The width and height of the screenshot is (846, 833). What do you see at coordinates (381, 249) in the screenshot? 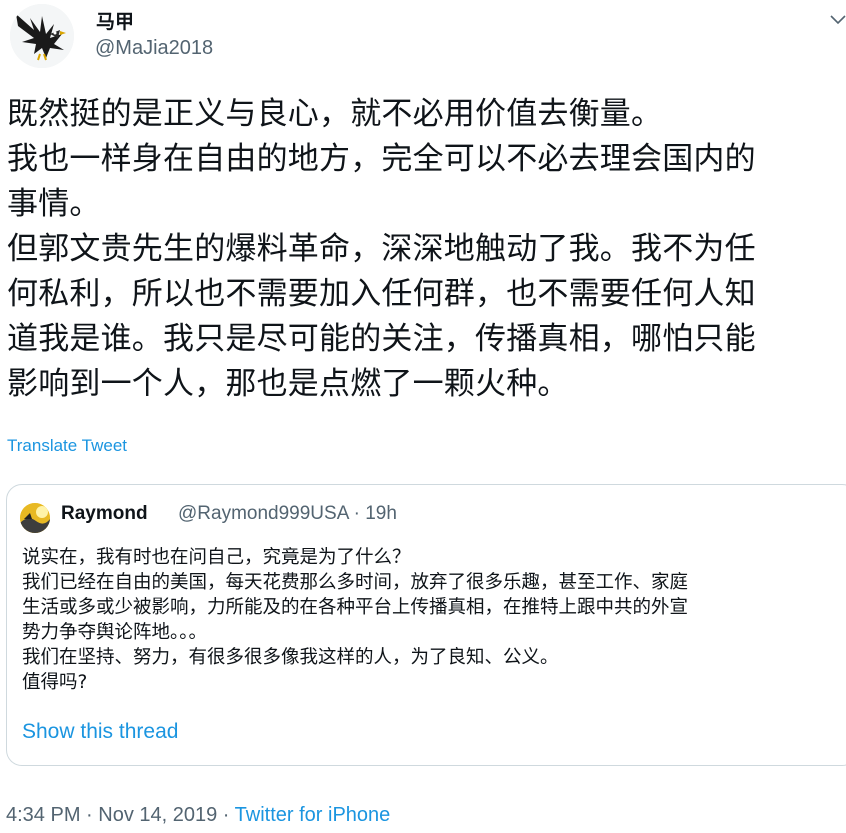
I see `tweet-text-line: 但郭文贵先生的爆料革命，深深地触动了我。我不为任` at bounding box center [381, 249].